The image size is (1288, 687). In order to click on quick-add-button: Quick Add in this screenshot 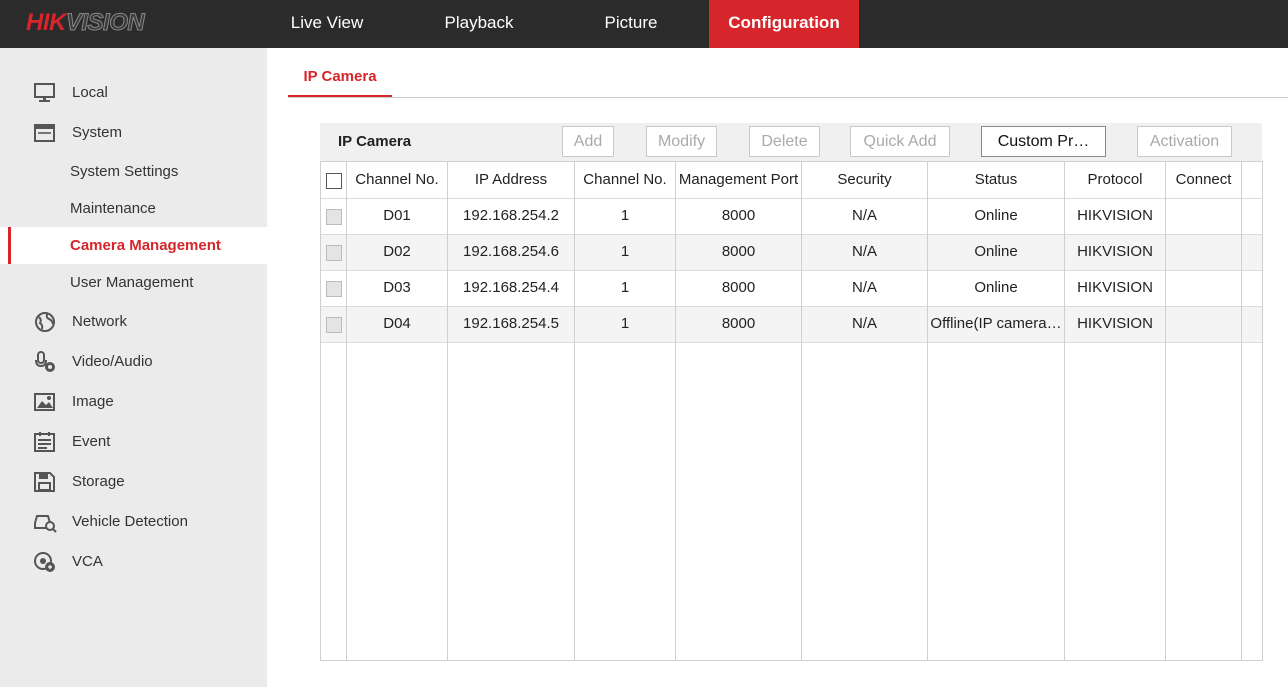, I will do `click(900, 141)`.